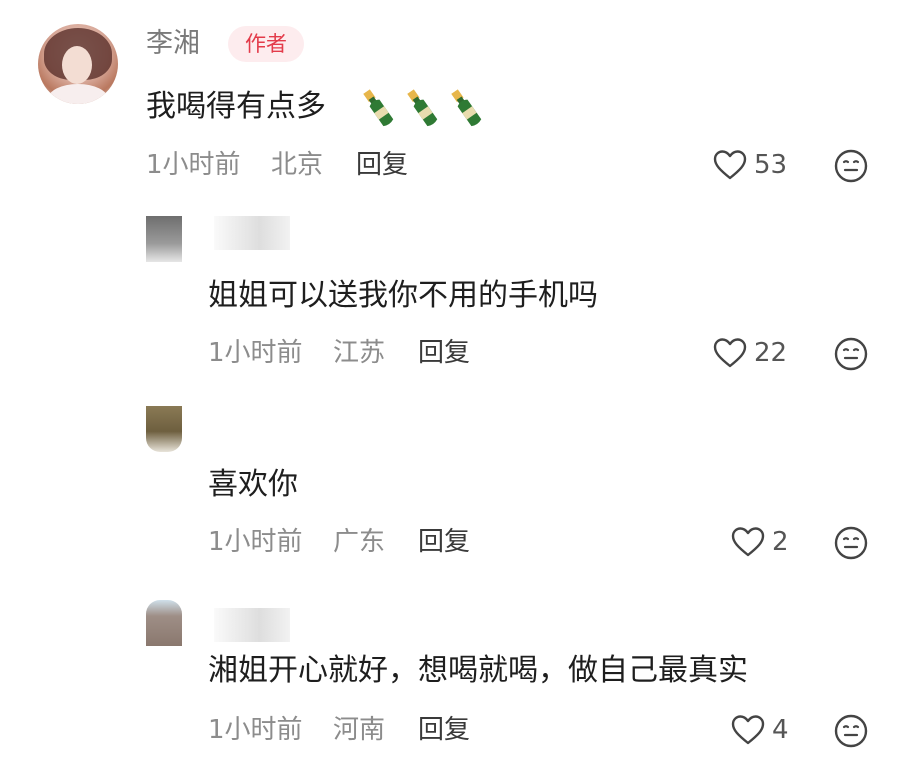  What do you see at coordinates (297, 165) in the screenshot?
I see `comment-location: 北京` at bounding box center [297, 165].